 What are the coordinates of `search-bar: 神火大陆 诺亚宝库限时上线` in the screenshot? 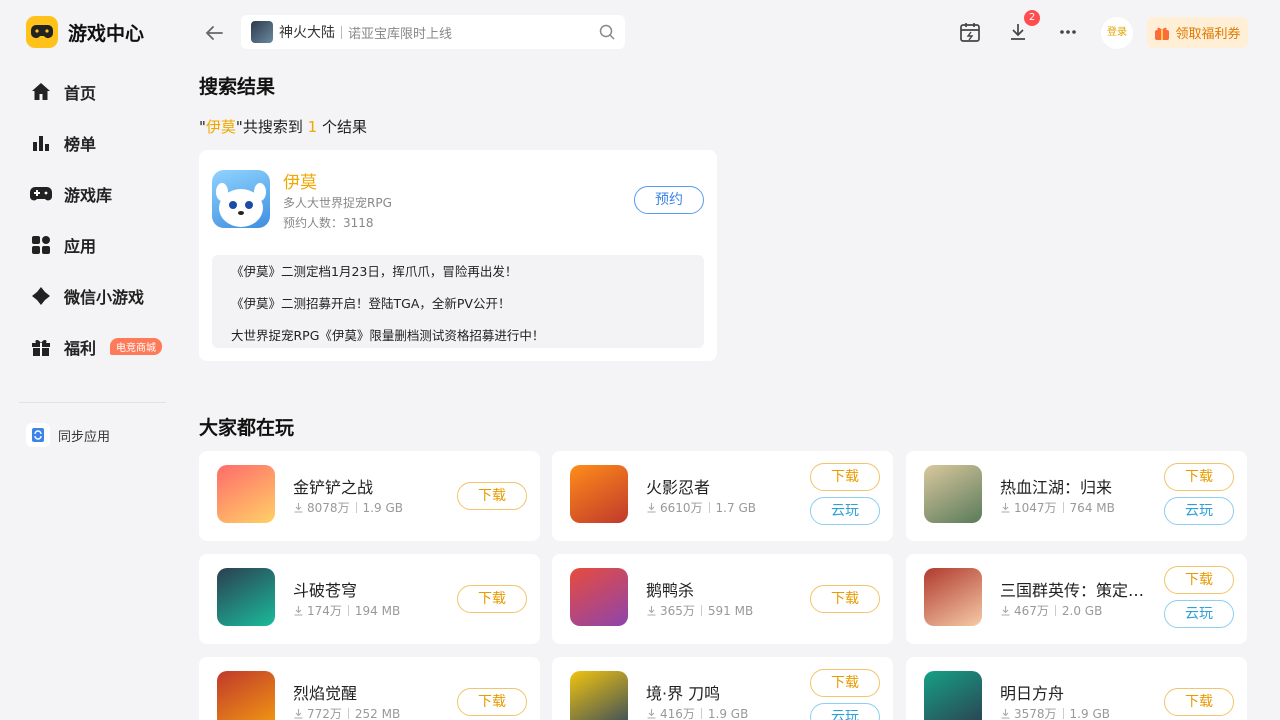 It's located at (433, 32).